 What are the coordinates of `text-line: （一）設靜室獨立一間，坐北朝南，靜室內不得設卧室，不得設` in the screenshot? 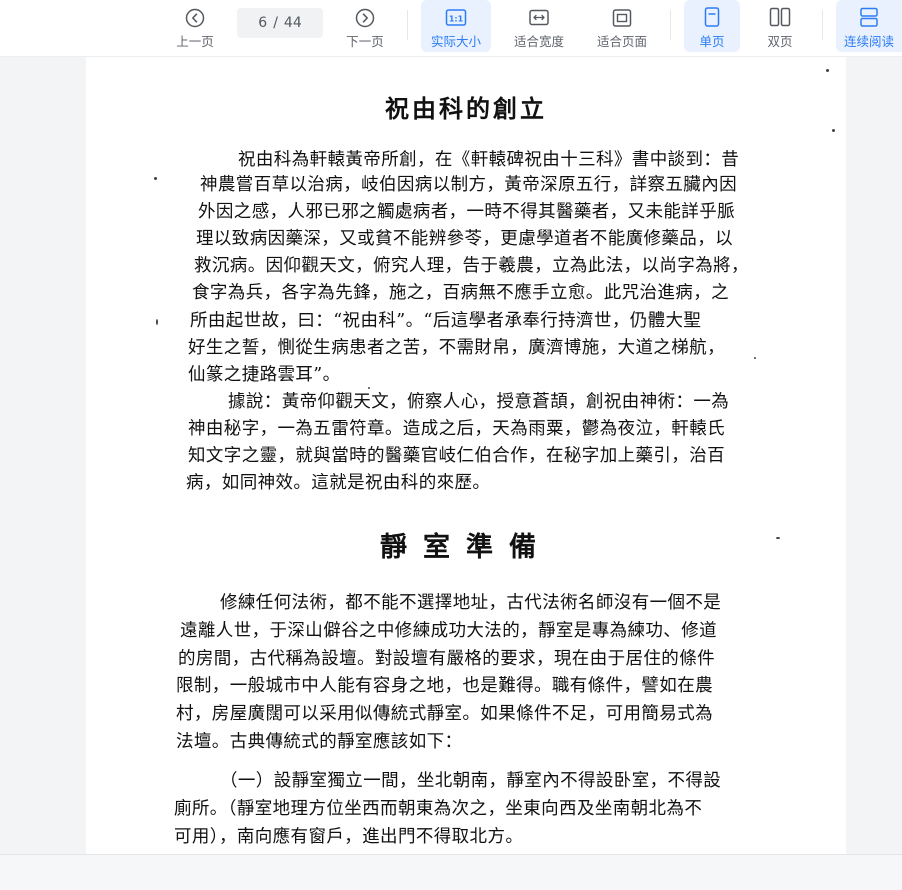 It's located at (471, 781).